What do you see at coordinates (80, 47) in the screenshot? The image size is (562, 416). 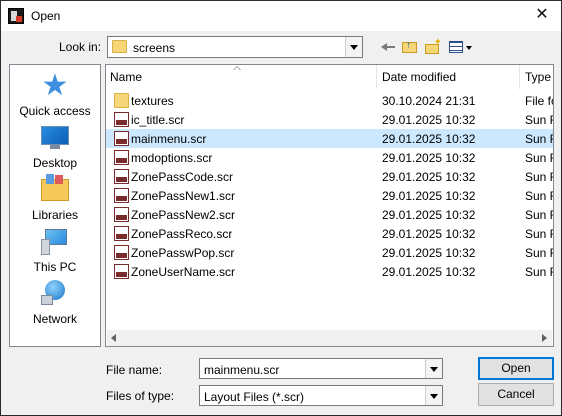 I see `look-in-label: Look in:` at bounding box center [80, 47].